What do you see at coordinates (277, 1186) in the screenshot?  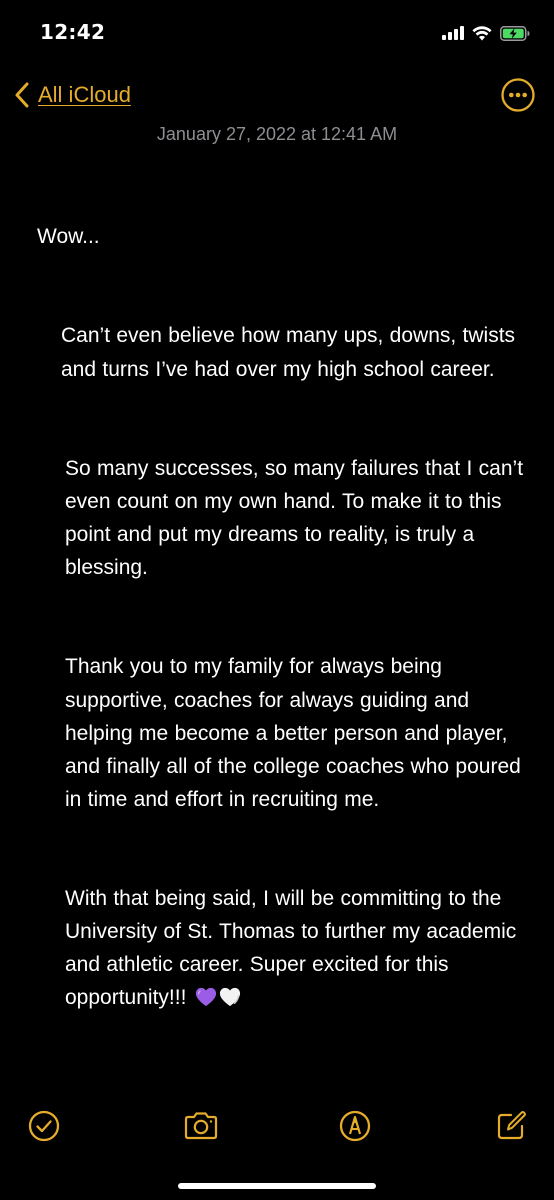 I see `home-indicator` at bounding box center [277, 1186].